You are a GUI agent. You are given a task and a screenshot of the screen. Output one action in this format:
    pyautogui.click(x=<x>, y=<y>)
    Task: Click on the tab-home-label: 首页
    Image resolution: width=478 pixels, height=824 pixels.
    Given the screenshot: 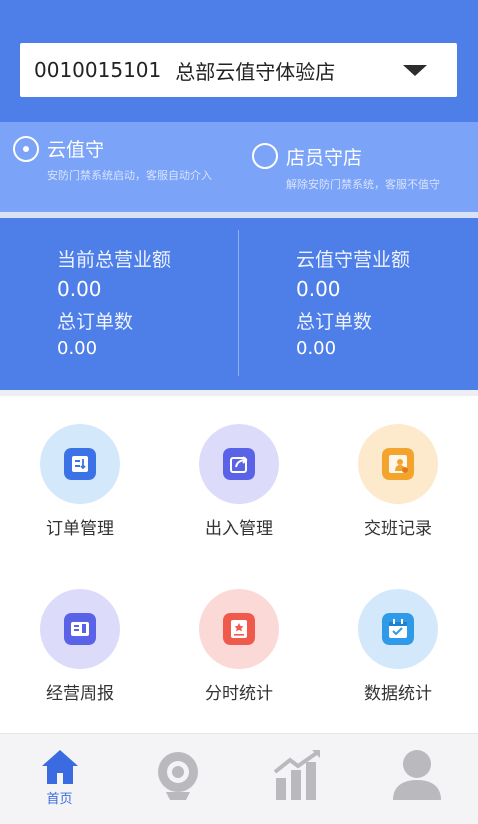 What is the action you would take?
    pyautogui.click(x=59, y=799)
    